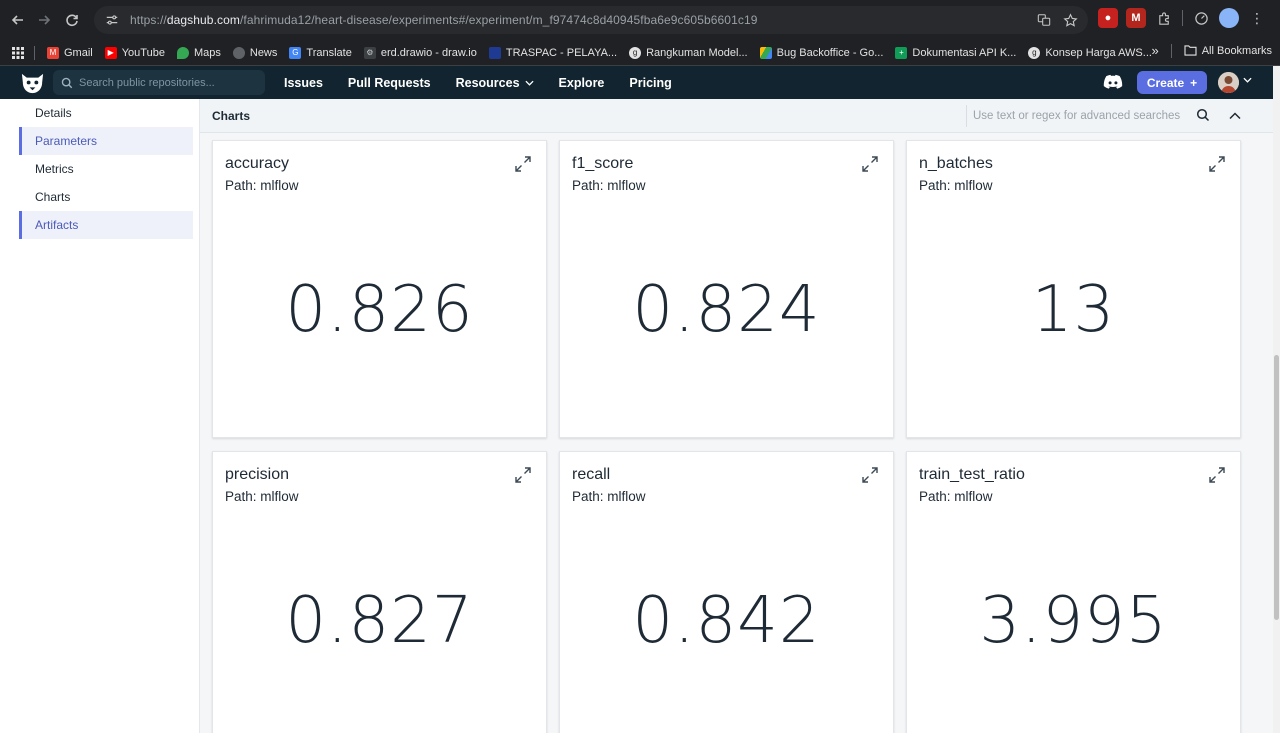 The height and width of the screenshot is (733, 1280). Describe the element at coordinates (1247, 80) in the screenshot. I see `avatar-chevron-icon` at that location.